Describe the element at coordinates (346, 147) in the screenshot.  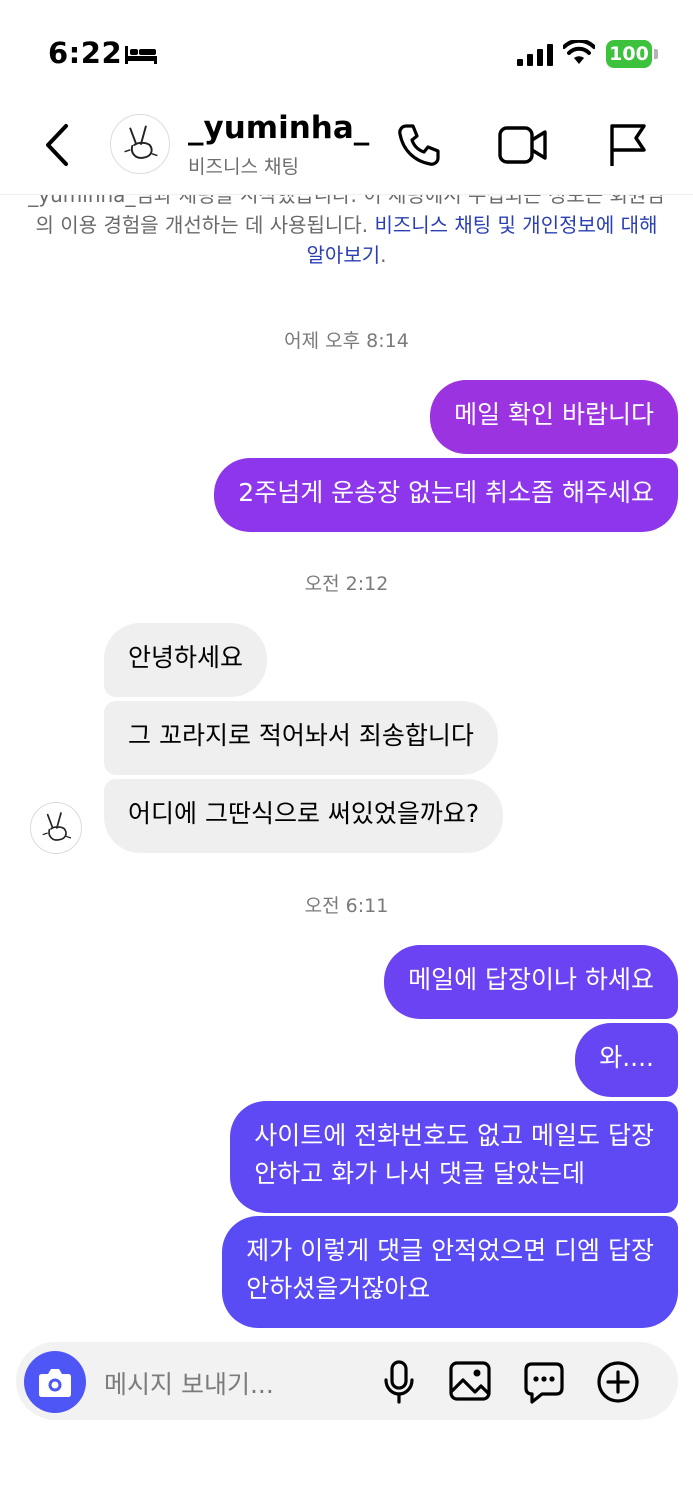
I see `chat-header: _yuminha_ 비즈니스 채팅` at that location.